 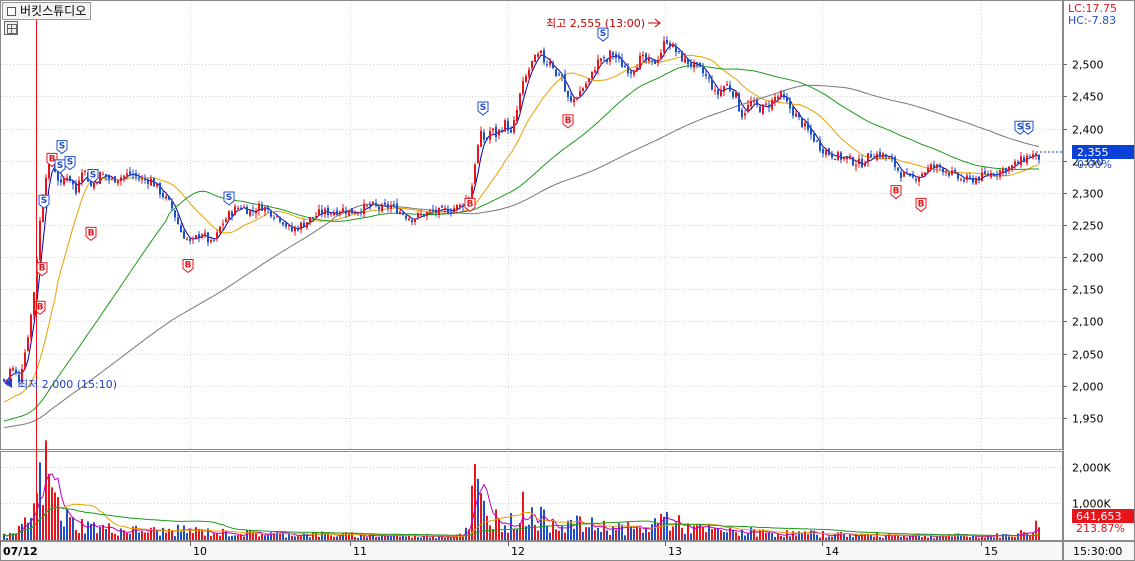 What do you see at coordinates (20, 551) in the screenshot?
I see `date-label: 07/12` at bounding box center [20, 551].